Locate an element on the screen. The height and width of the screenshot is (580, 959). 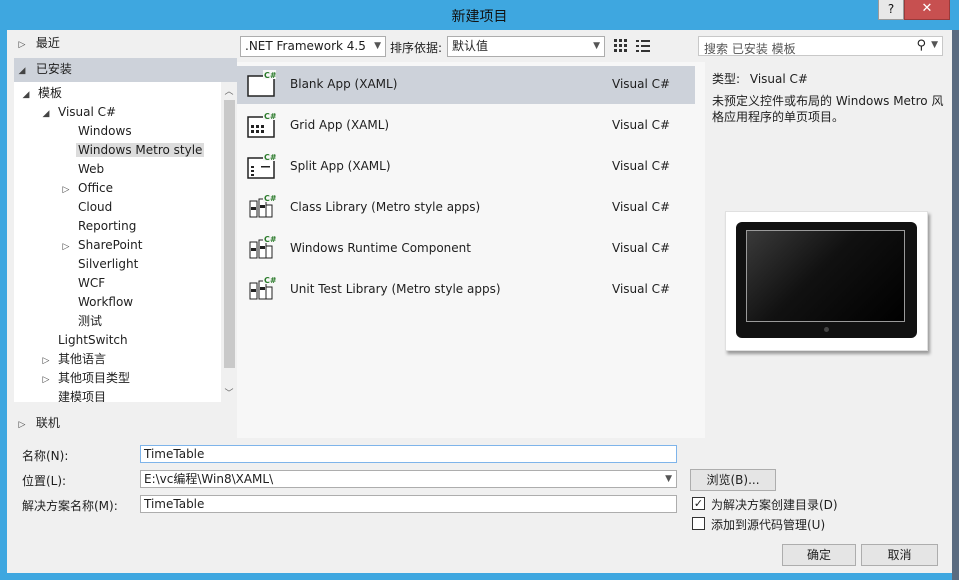
type-value: Visual C# is located at coordinates (778, 79).